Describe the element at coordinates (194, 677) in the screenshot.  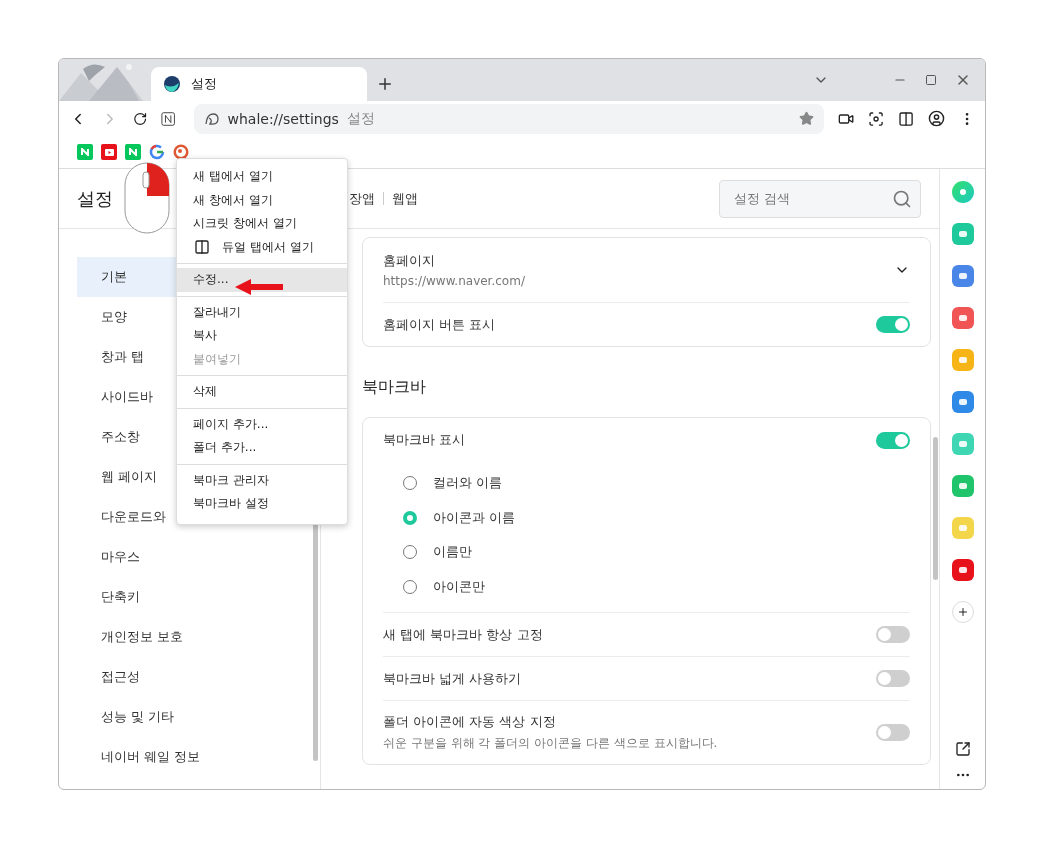
I see `sidebar-item: 접근성` at that location.